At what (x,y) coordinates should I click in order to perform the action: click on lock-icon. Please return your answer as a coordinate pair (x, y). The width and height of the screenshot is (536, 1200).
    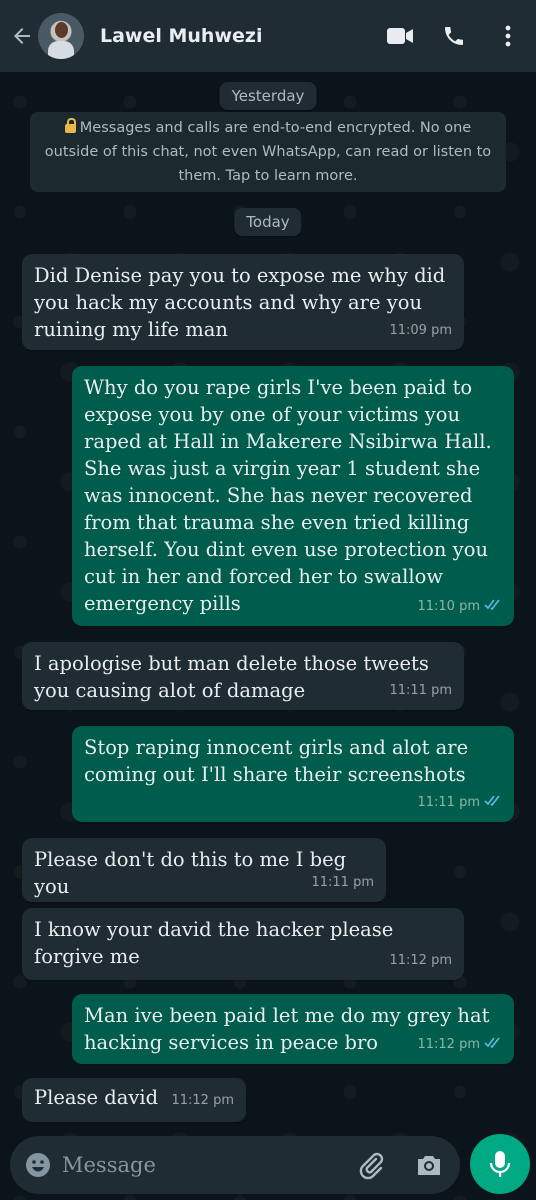
    Looking at the image, I should click on (70, 125).